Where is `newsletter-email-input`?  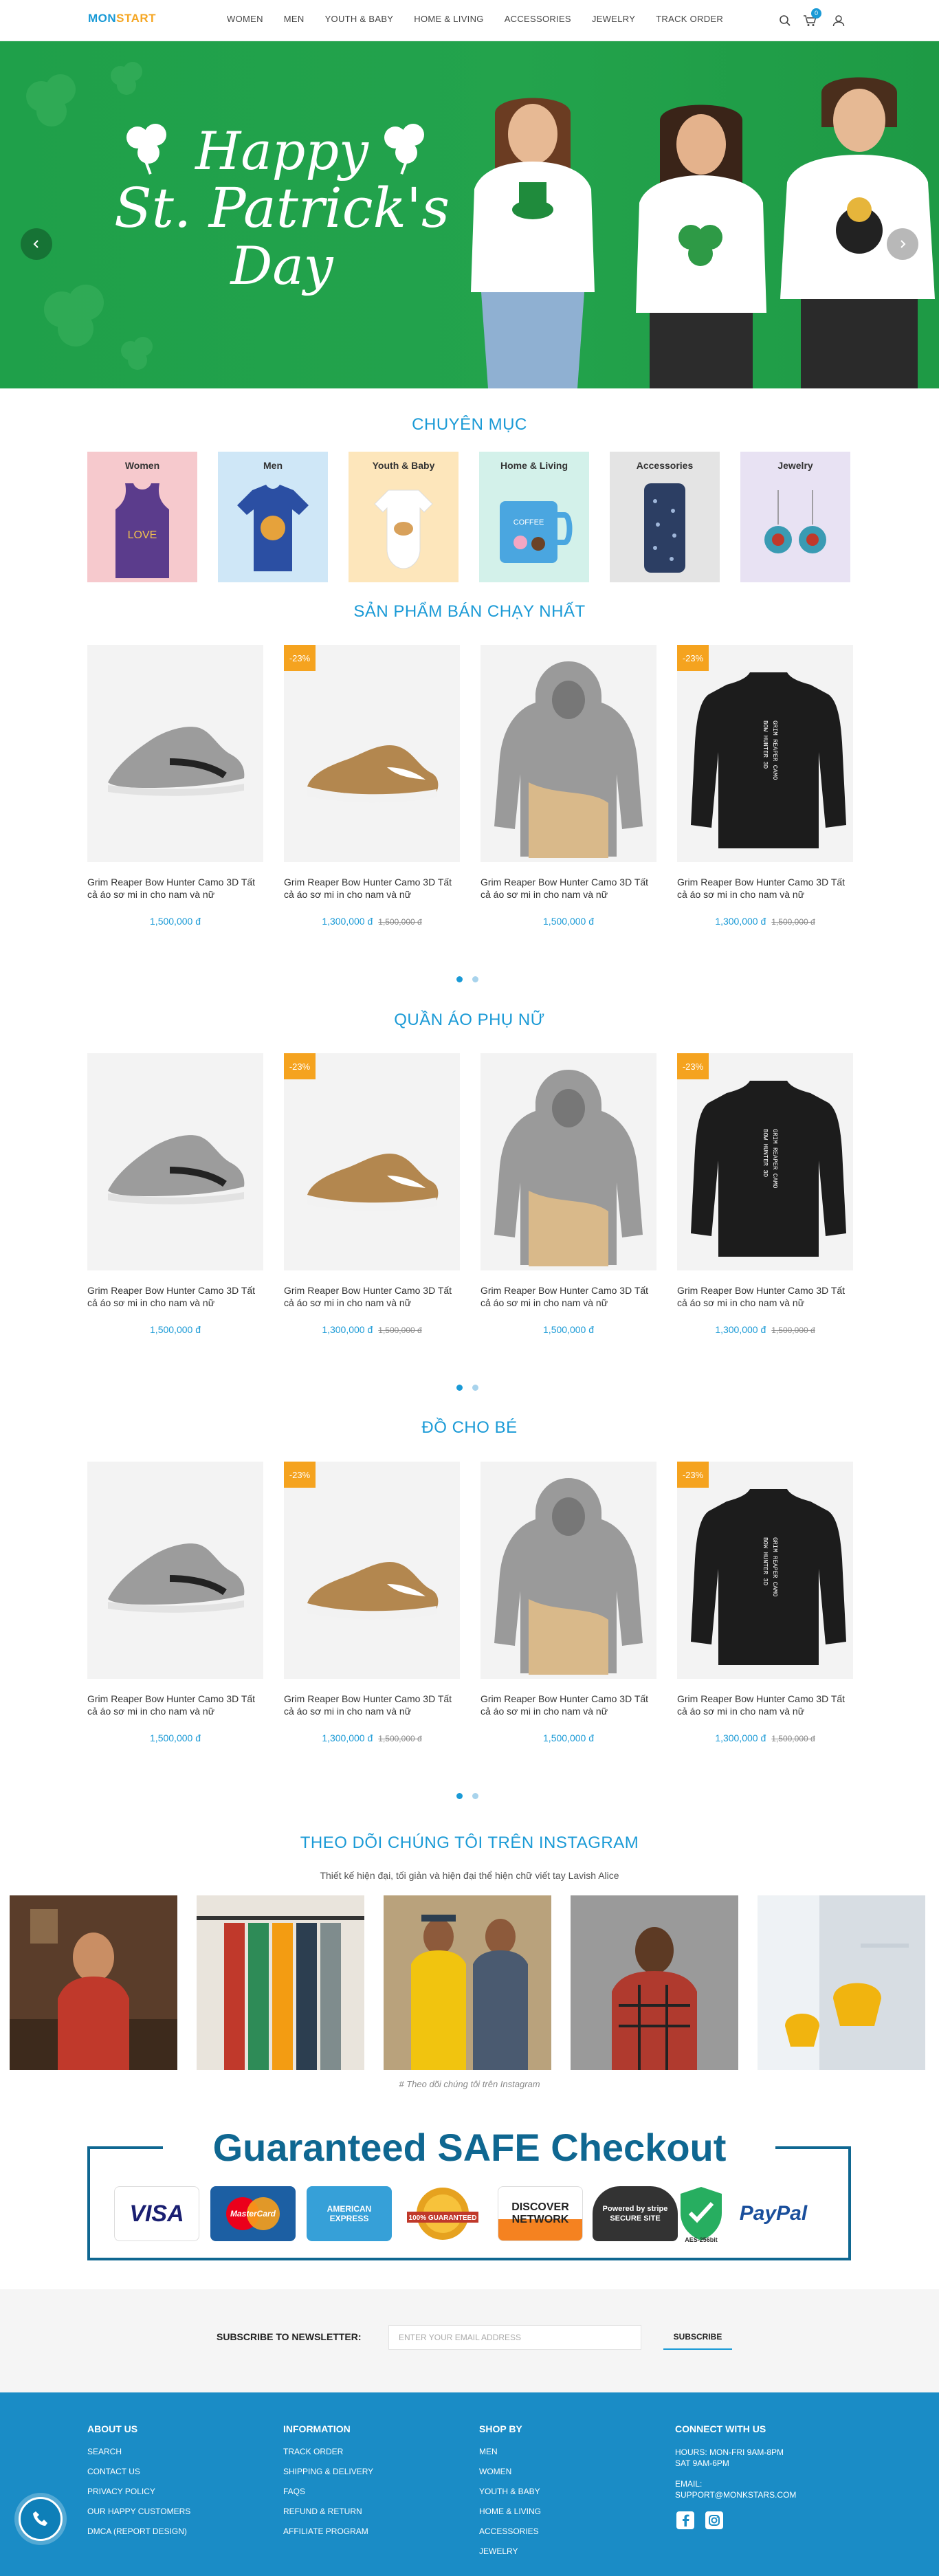 newsletter-email-input is located at coordinates (514, 2337).